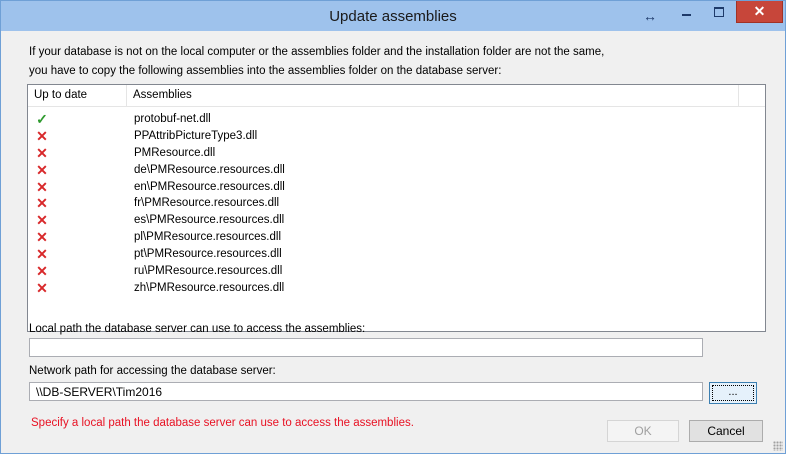 Image resolution: width=786 pixels, height=454 pixels. Describe the element at coordinates (172, 119) in the screenshot. I see `assembly-name: protobuf-net.dll` at that location.